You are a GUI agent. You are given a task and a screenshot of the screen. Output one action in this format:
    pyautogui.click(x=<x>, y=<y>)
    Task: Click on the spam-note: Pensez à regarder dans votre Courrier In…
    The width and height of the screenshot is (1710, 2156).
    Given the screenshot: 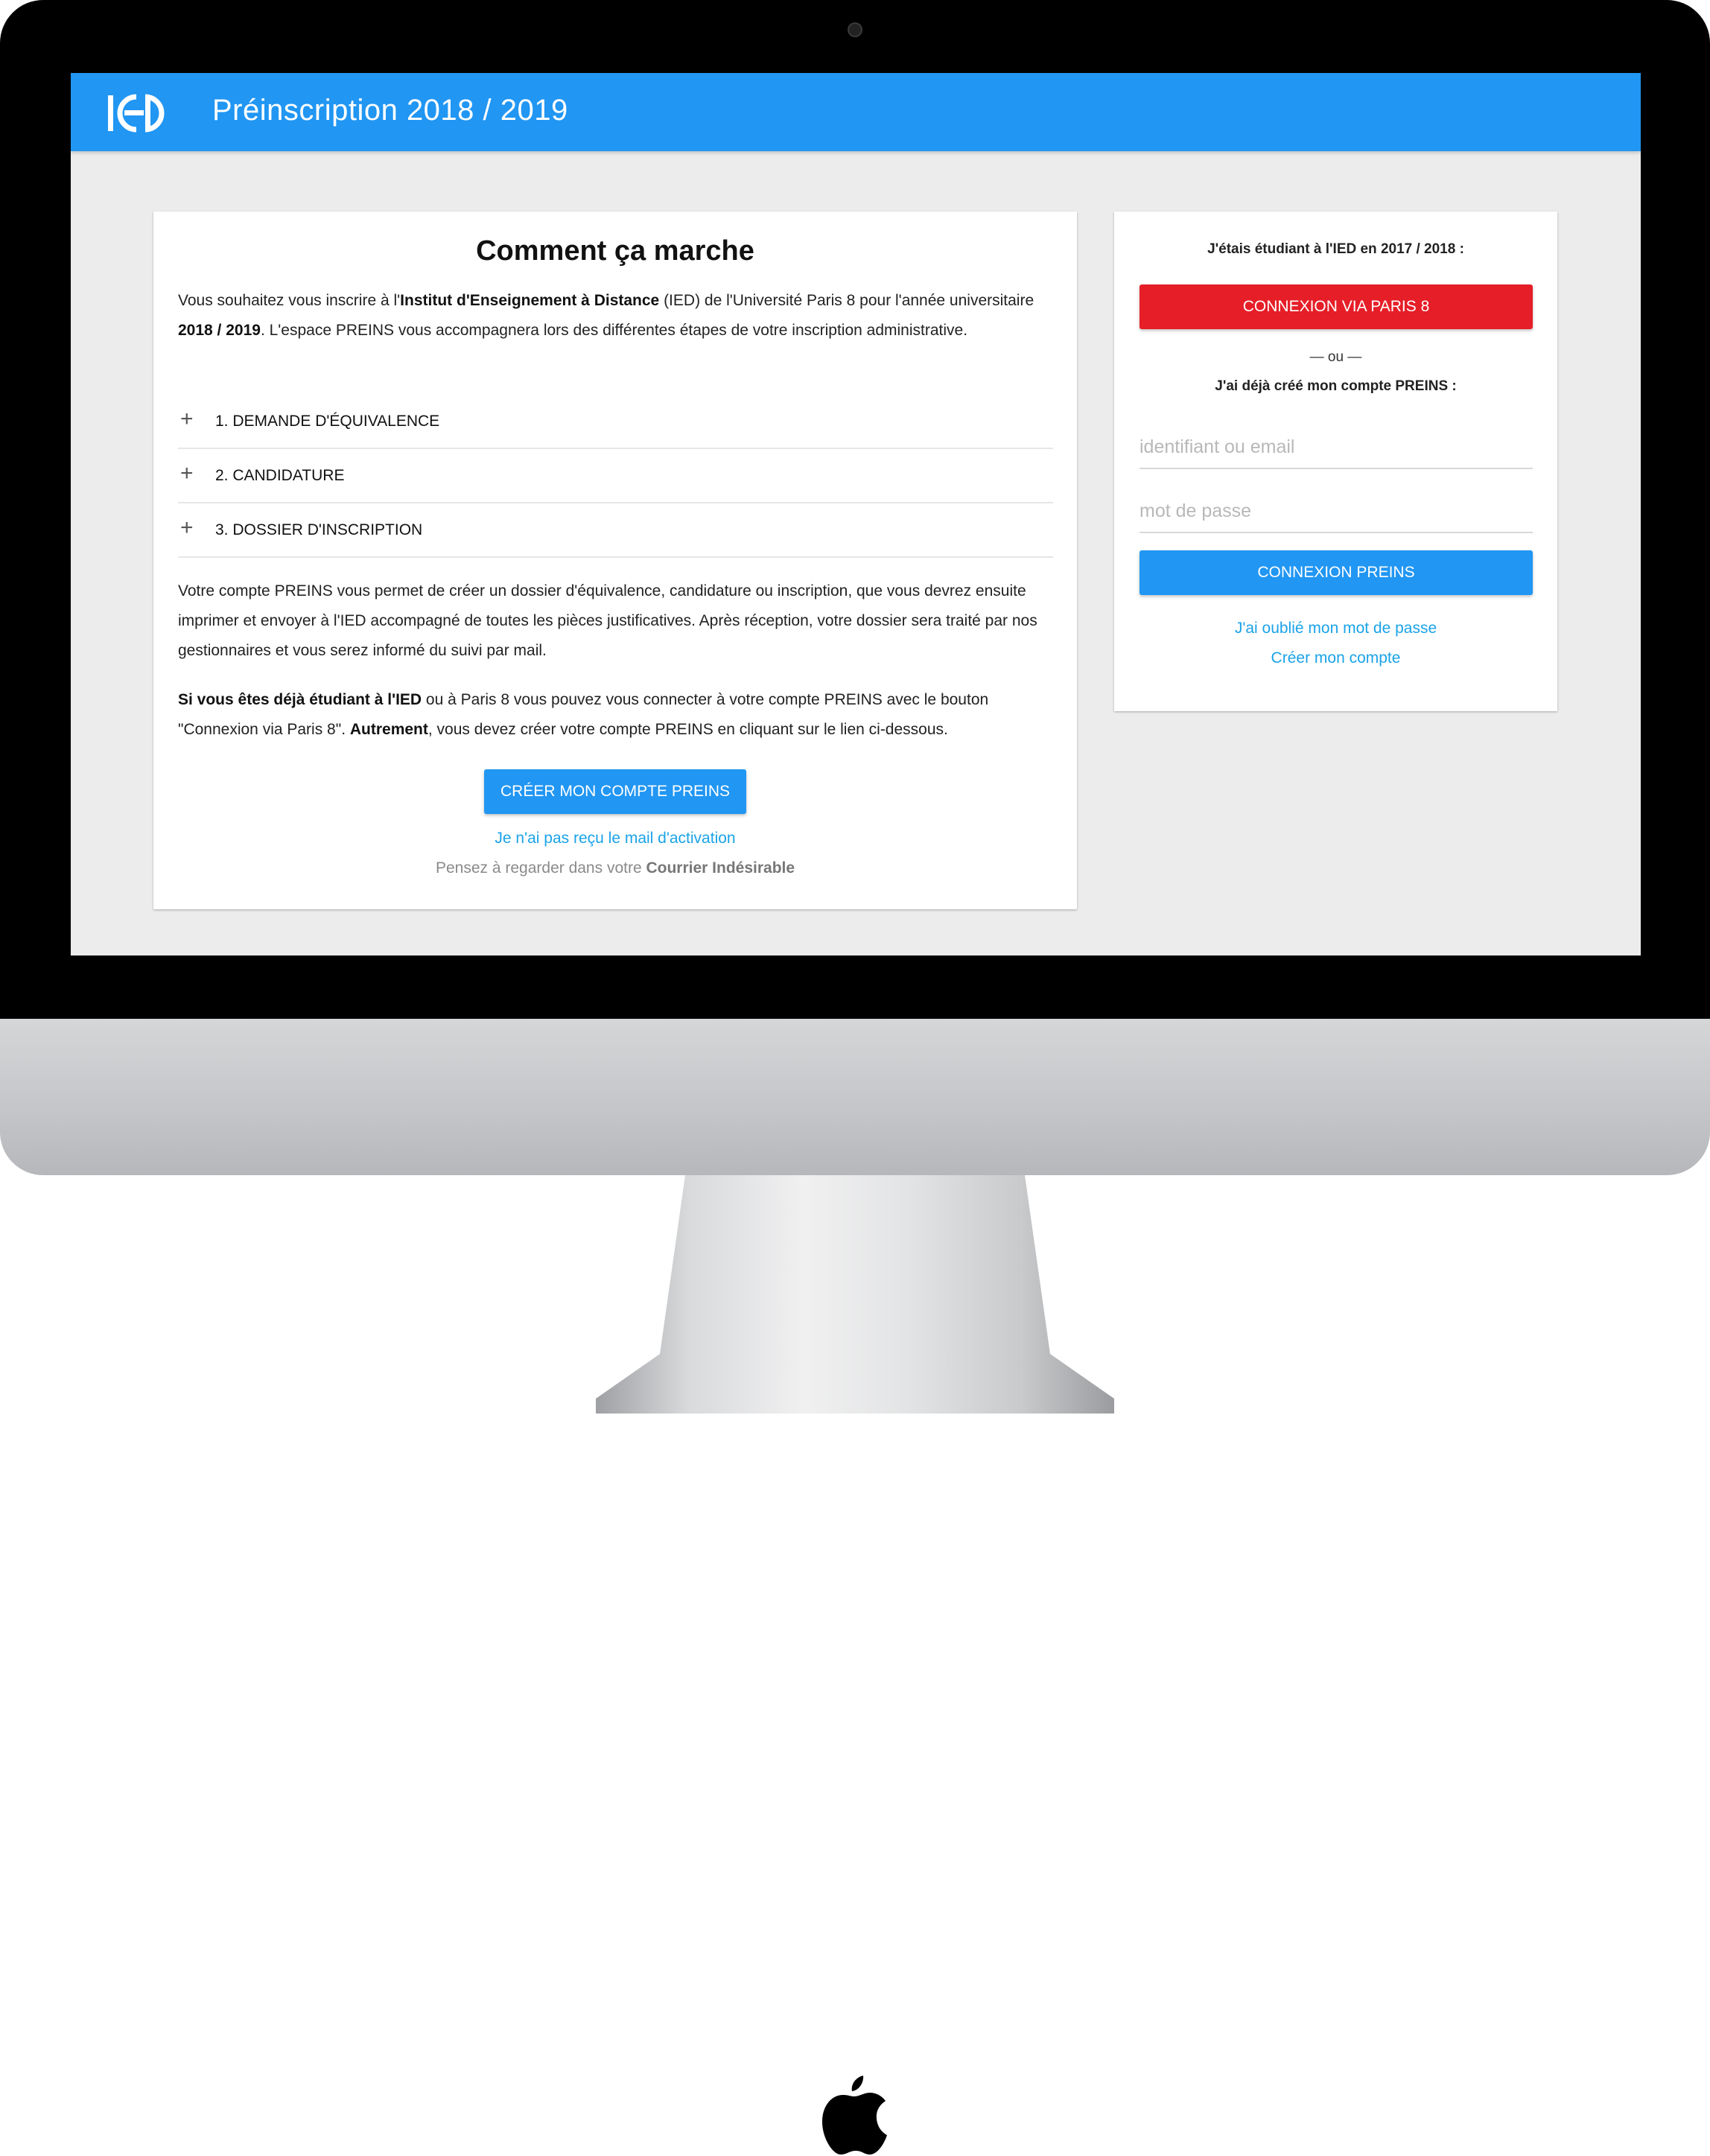 What is the action you would take?
    pyautogui.click(x=615, y=868)
    